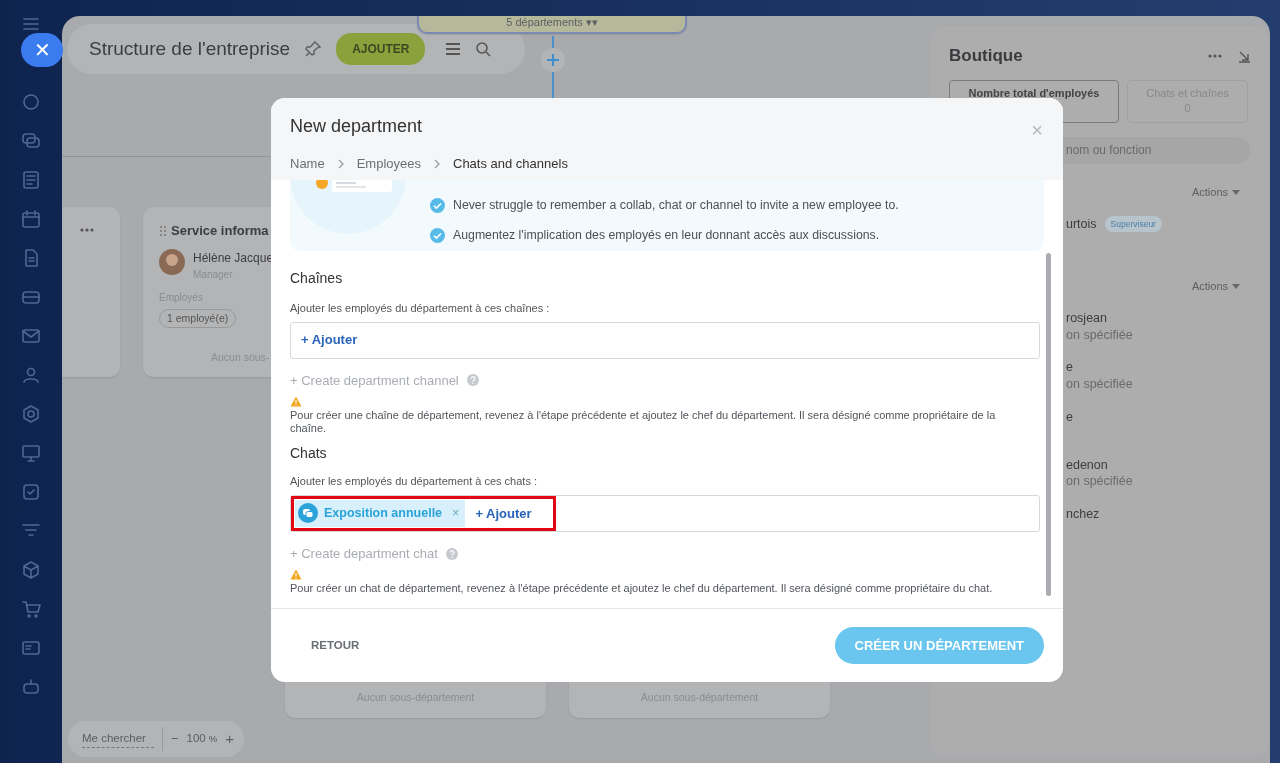 The height and width of the screenshot is (763, 1280). What do you see at coordinates (118, 739) in the screenshot?
I see `find-me-link: Me chercher` at bounding box center [118, 739].